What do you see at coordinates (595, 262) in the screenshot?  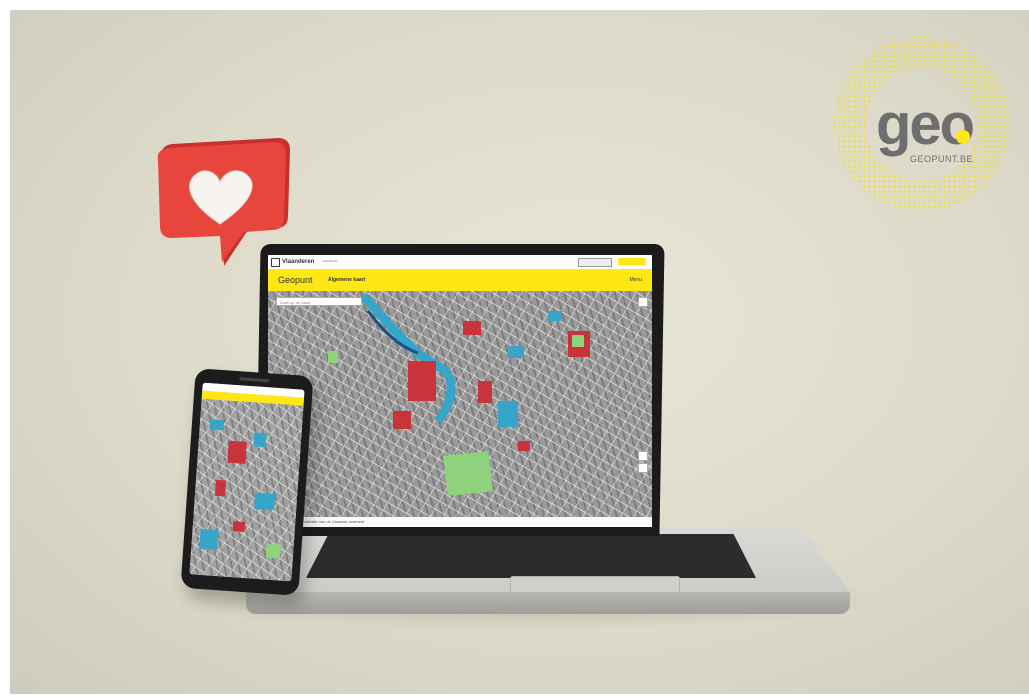 I see `government-badge` at bounding box center [595, 262].